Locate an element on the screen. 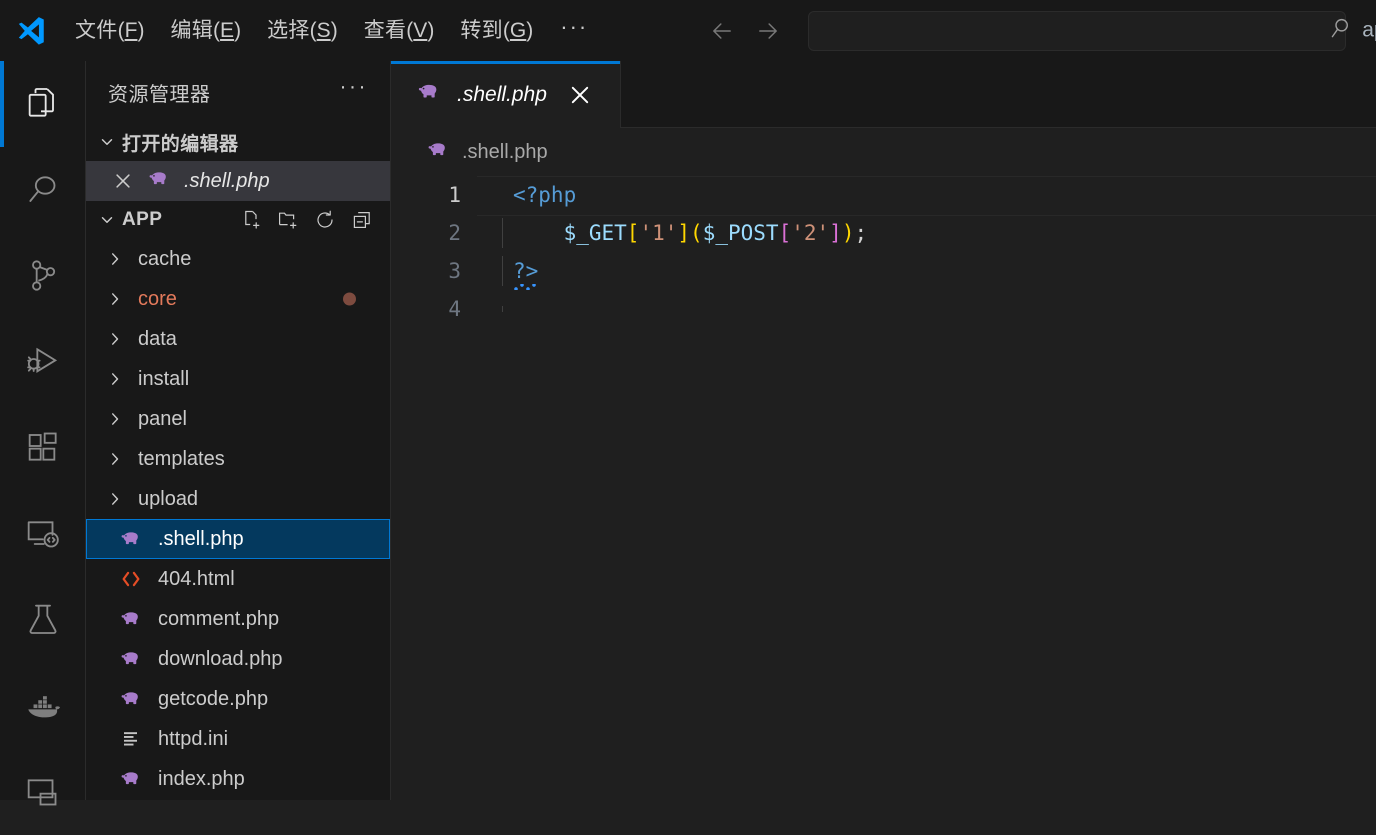  arrow-right-icon is located at coordinates (768, 31).